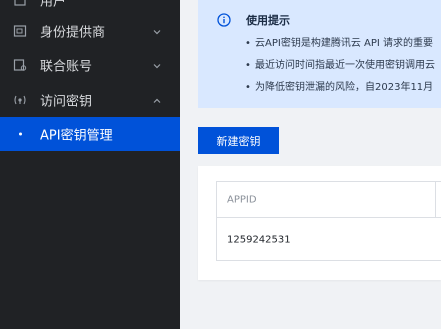  I want to click on sidebar-item-access-key: 访问密钥, so click(90, 100).